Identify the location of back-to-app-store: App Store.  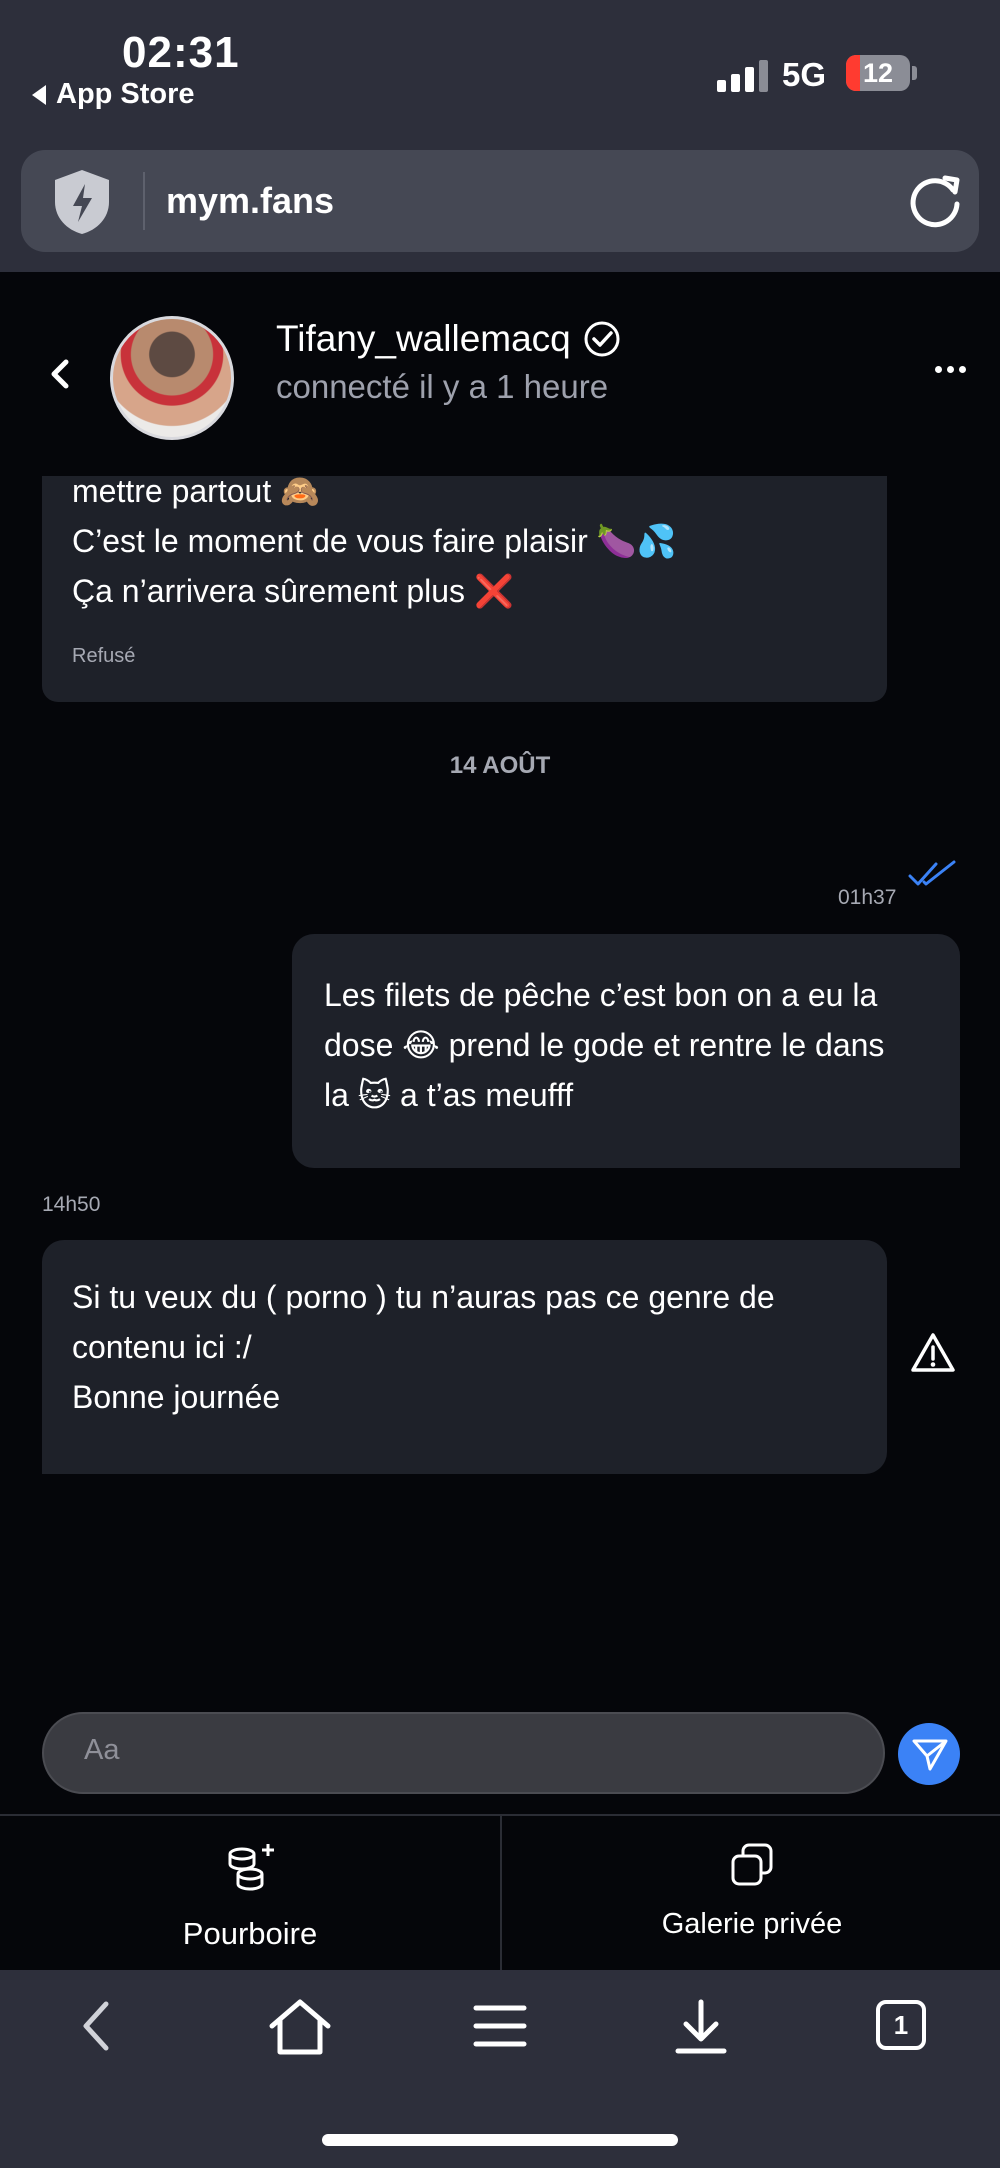
(113, 94).